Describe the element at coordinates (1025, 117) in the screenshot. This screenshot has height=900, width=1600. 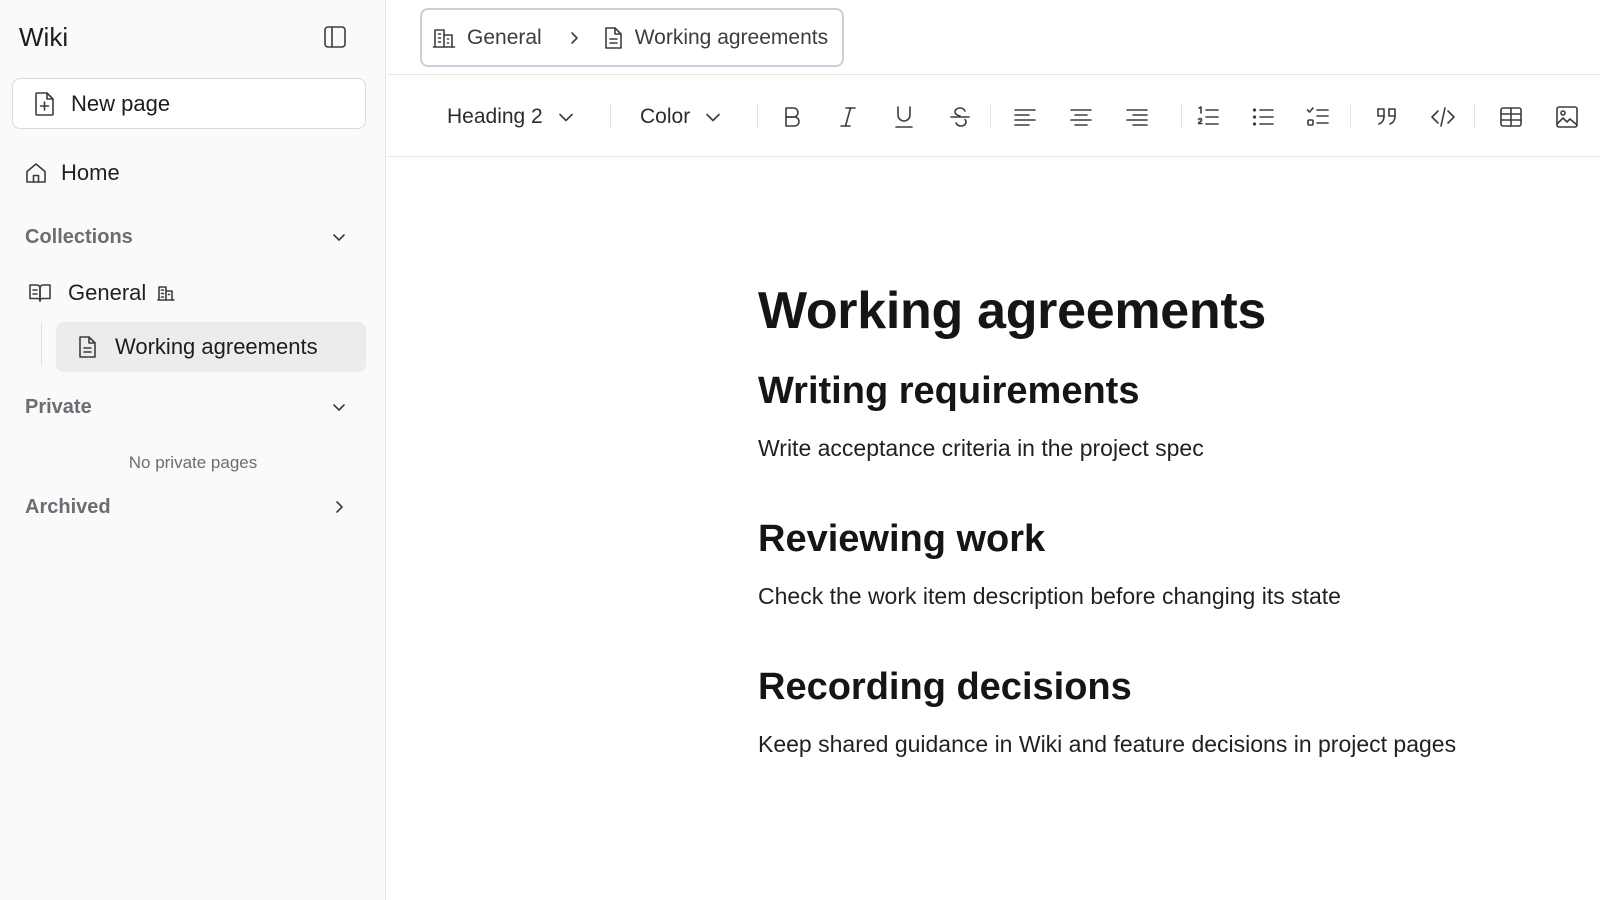
I see `align-left-icon` at that location.